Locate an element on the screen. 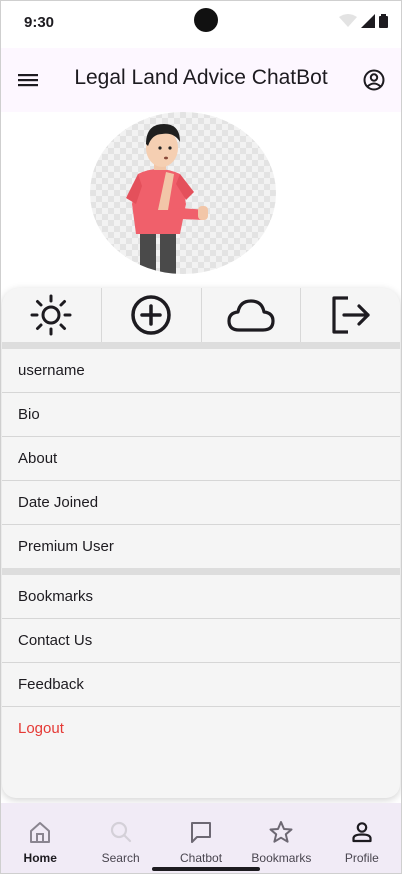 The width and height of the screenshot is (402, 874). camera-cutout is located at coordinates (206, 20).